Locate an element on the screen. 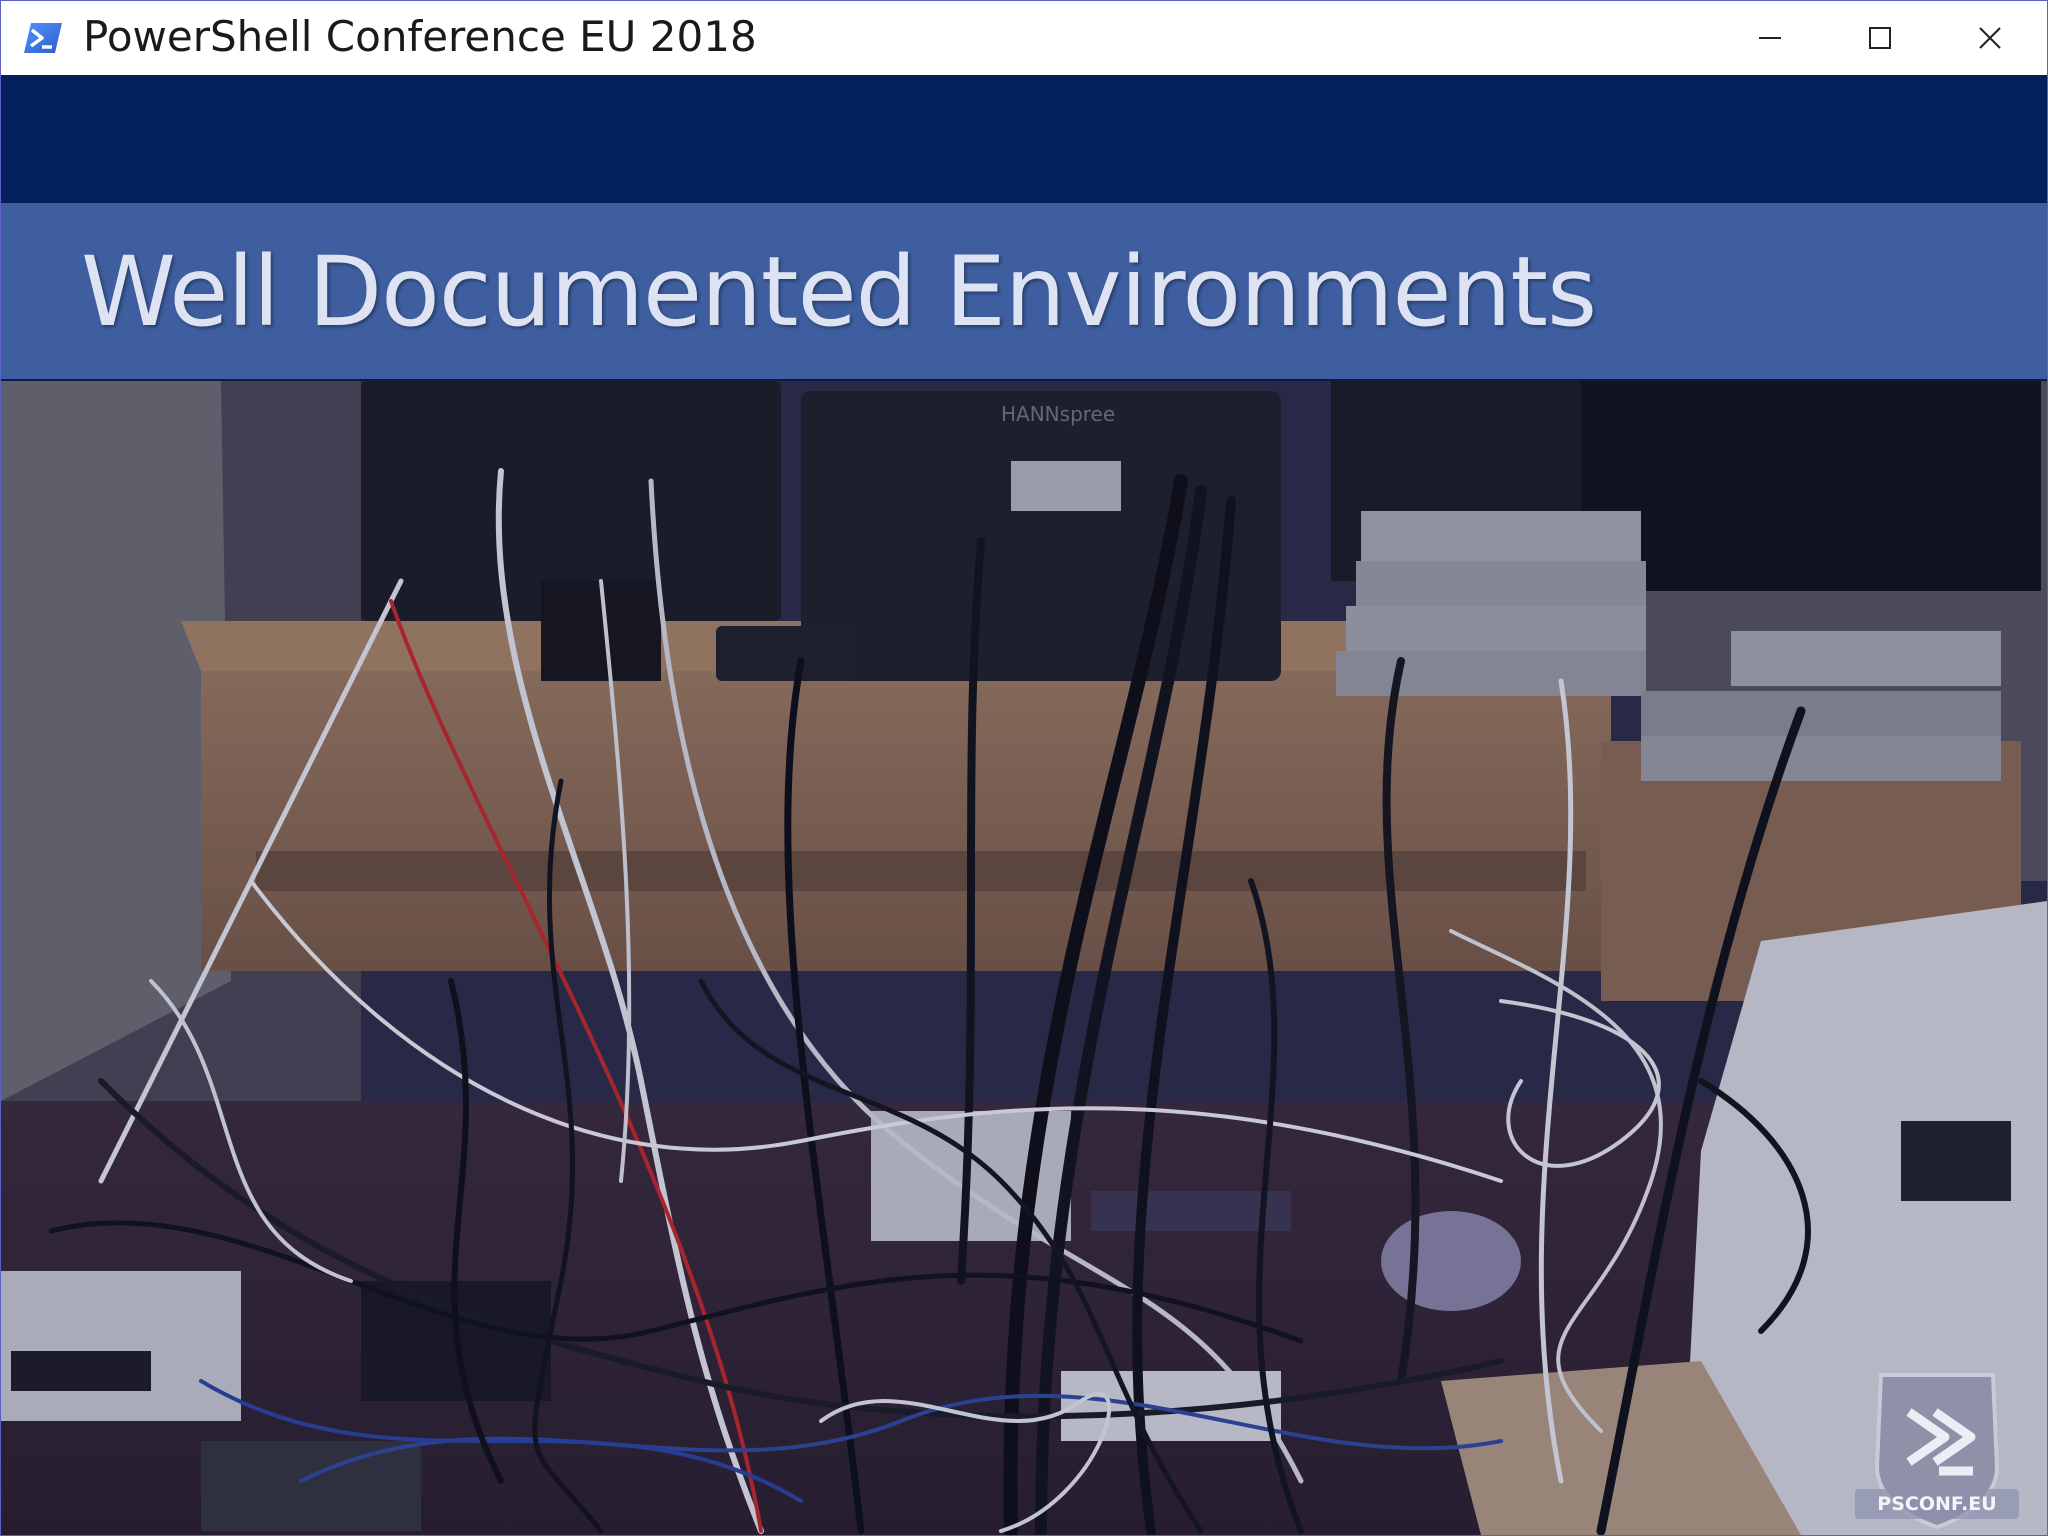 Image resolution: width=2048 pixels, height=1536 pixels. maximize-button is located at coordinates (1880, 38).